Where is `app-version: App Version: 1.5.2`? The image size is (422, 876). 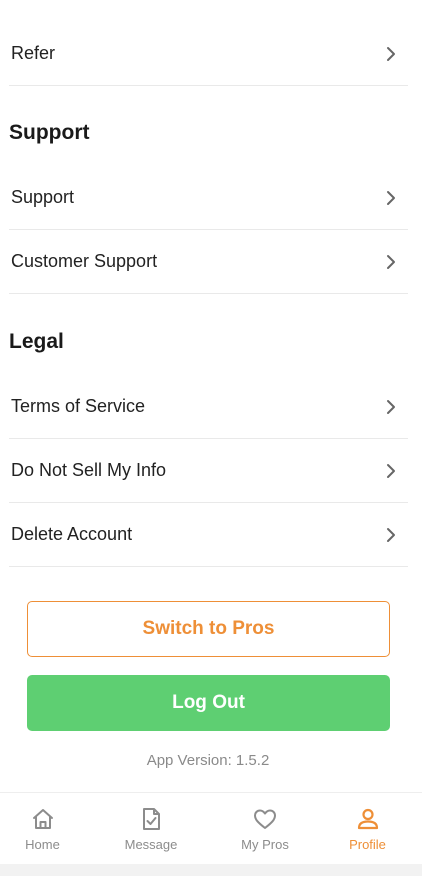 app-version: App Version: 1.5.2 is located at coordinates (208, 760).